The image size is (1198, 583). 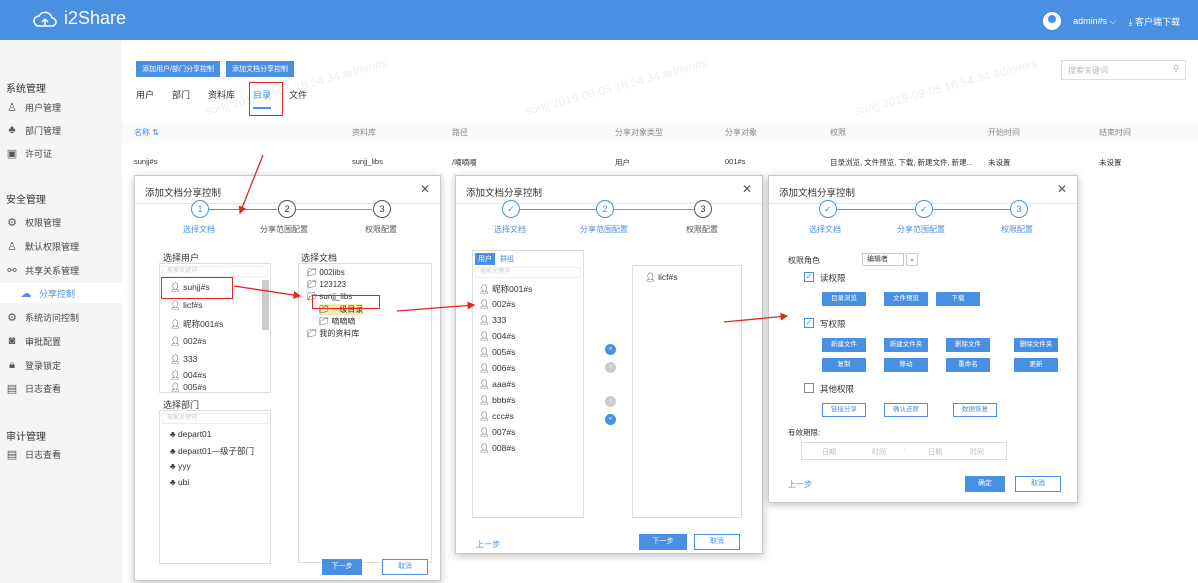 What do you see at coordinates (61, 130) in the screenshot?
I see `sidebar-item-dept-management: ♣ 部门管理` at bounding box center [61, 130].